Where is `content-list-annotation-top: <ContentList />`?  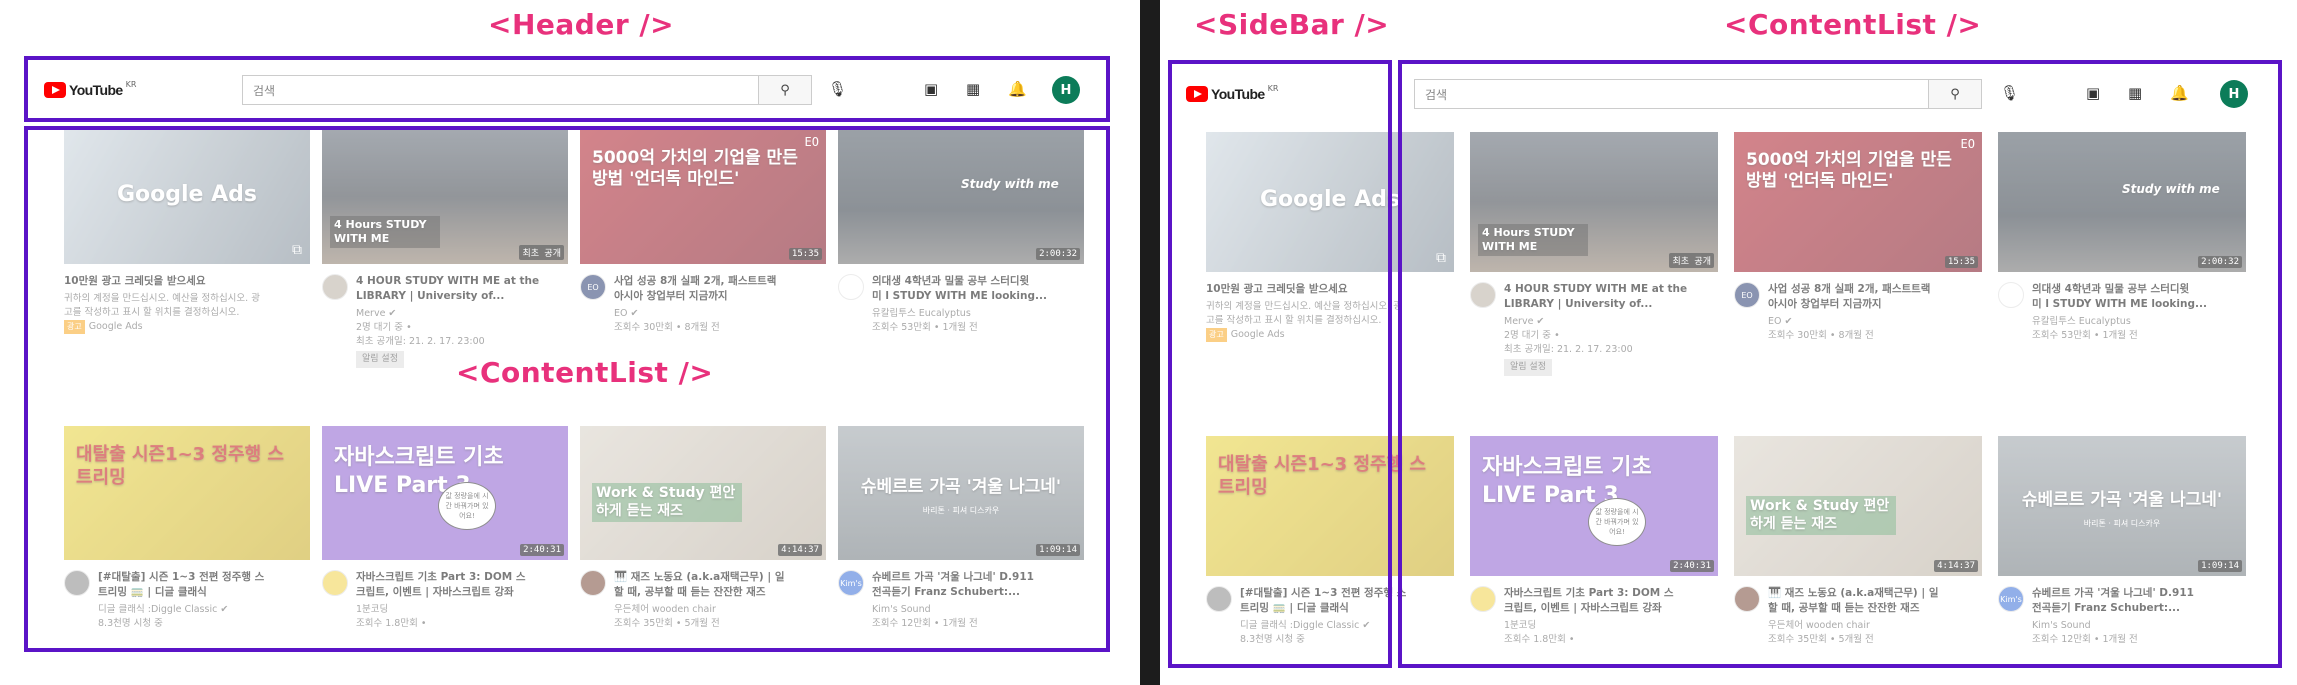 content-list-annotation-top: <ContentList /> is located at coordinates (1853, 24).